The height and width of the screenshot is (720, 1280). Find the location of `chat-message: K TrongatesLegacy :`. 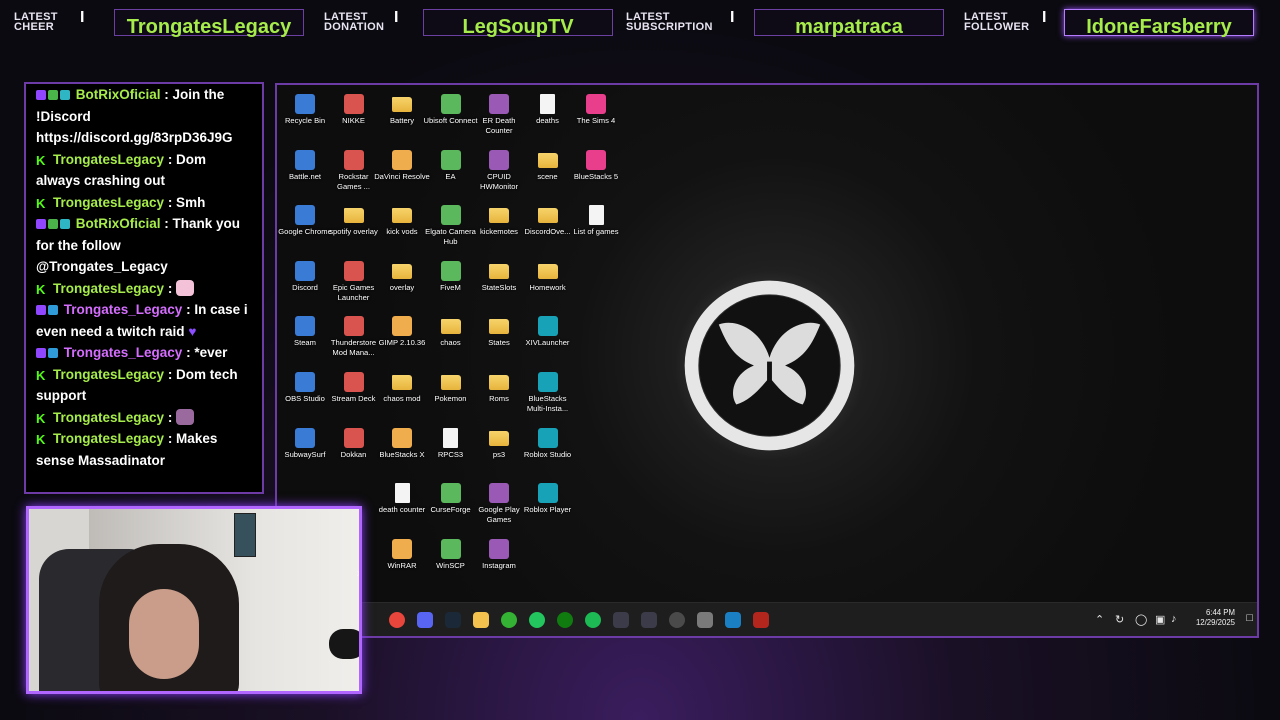

chat-message: K TrongatesLegacy : is located at coordinates (145, 418).